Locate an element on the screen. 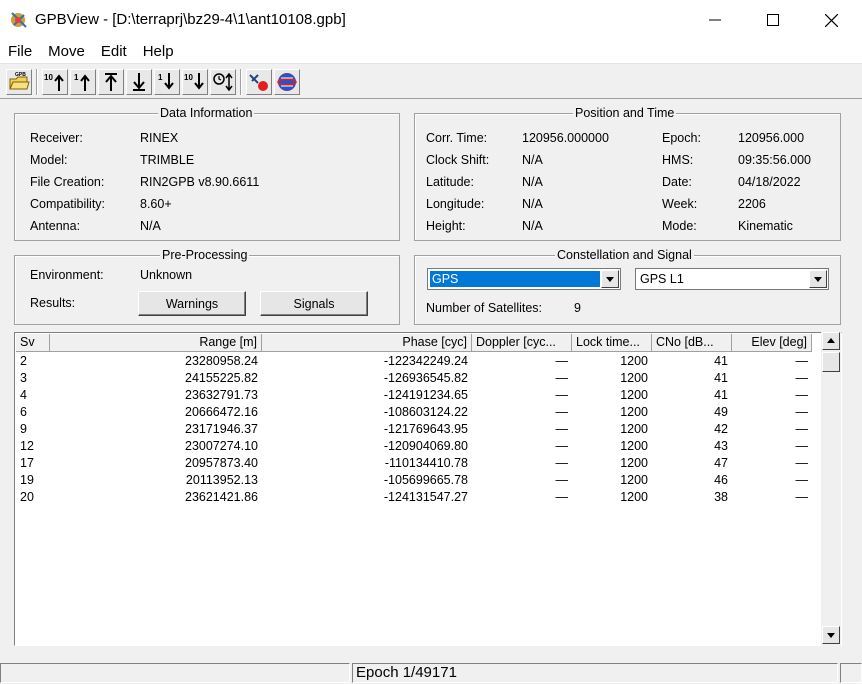 The image size is (862, 684). table-row: 4 23632791.73 -124191234.65 — 1200 41 — is located at coordinates (414, 395).